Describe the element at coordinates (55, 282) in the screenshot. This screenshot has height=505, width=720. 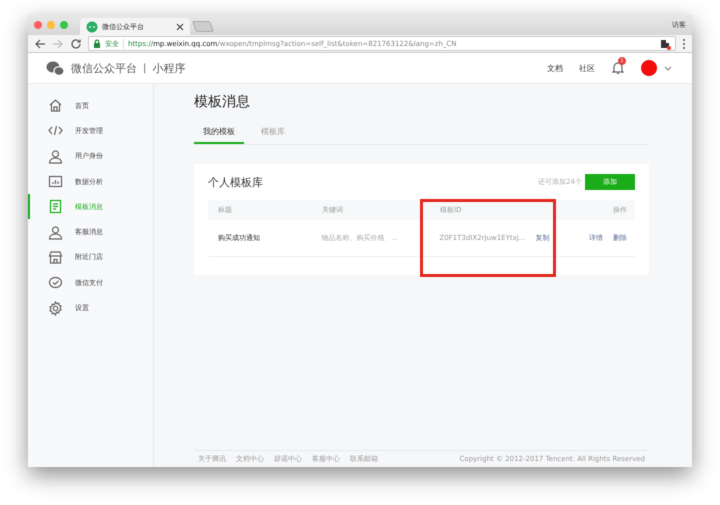
I see `check-circle-icon` at that location.